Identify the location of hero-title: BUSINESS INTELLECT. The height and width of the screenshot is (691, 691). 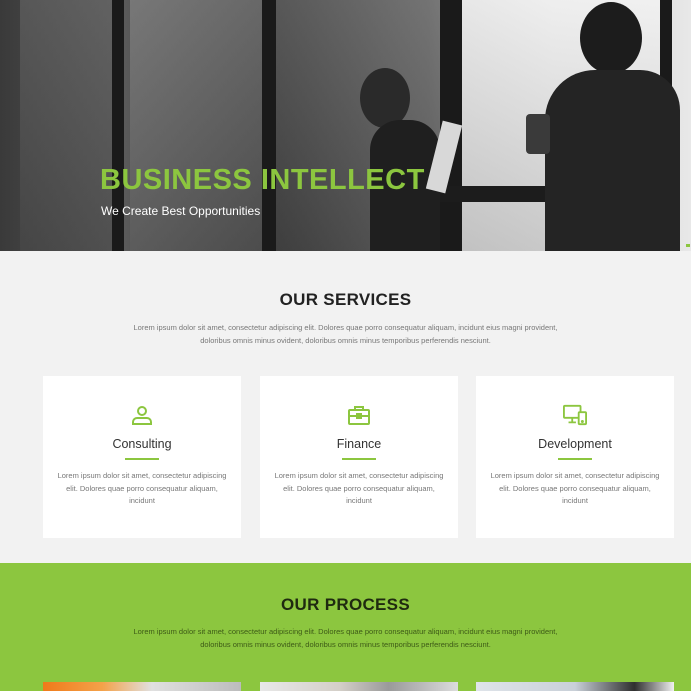
(262, 180).